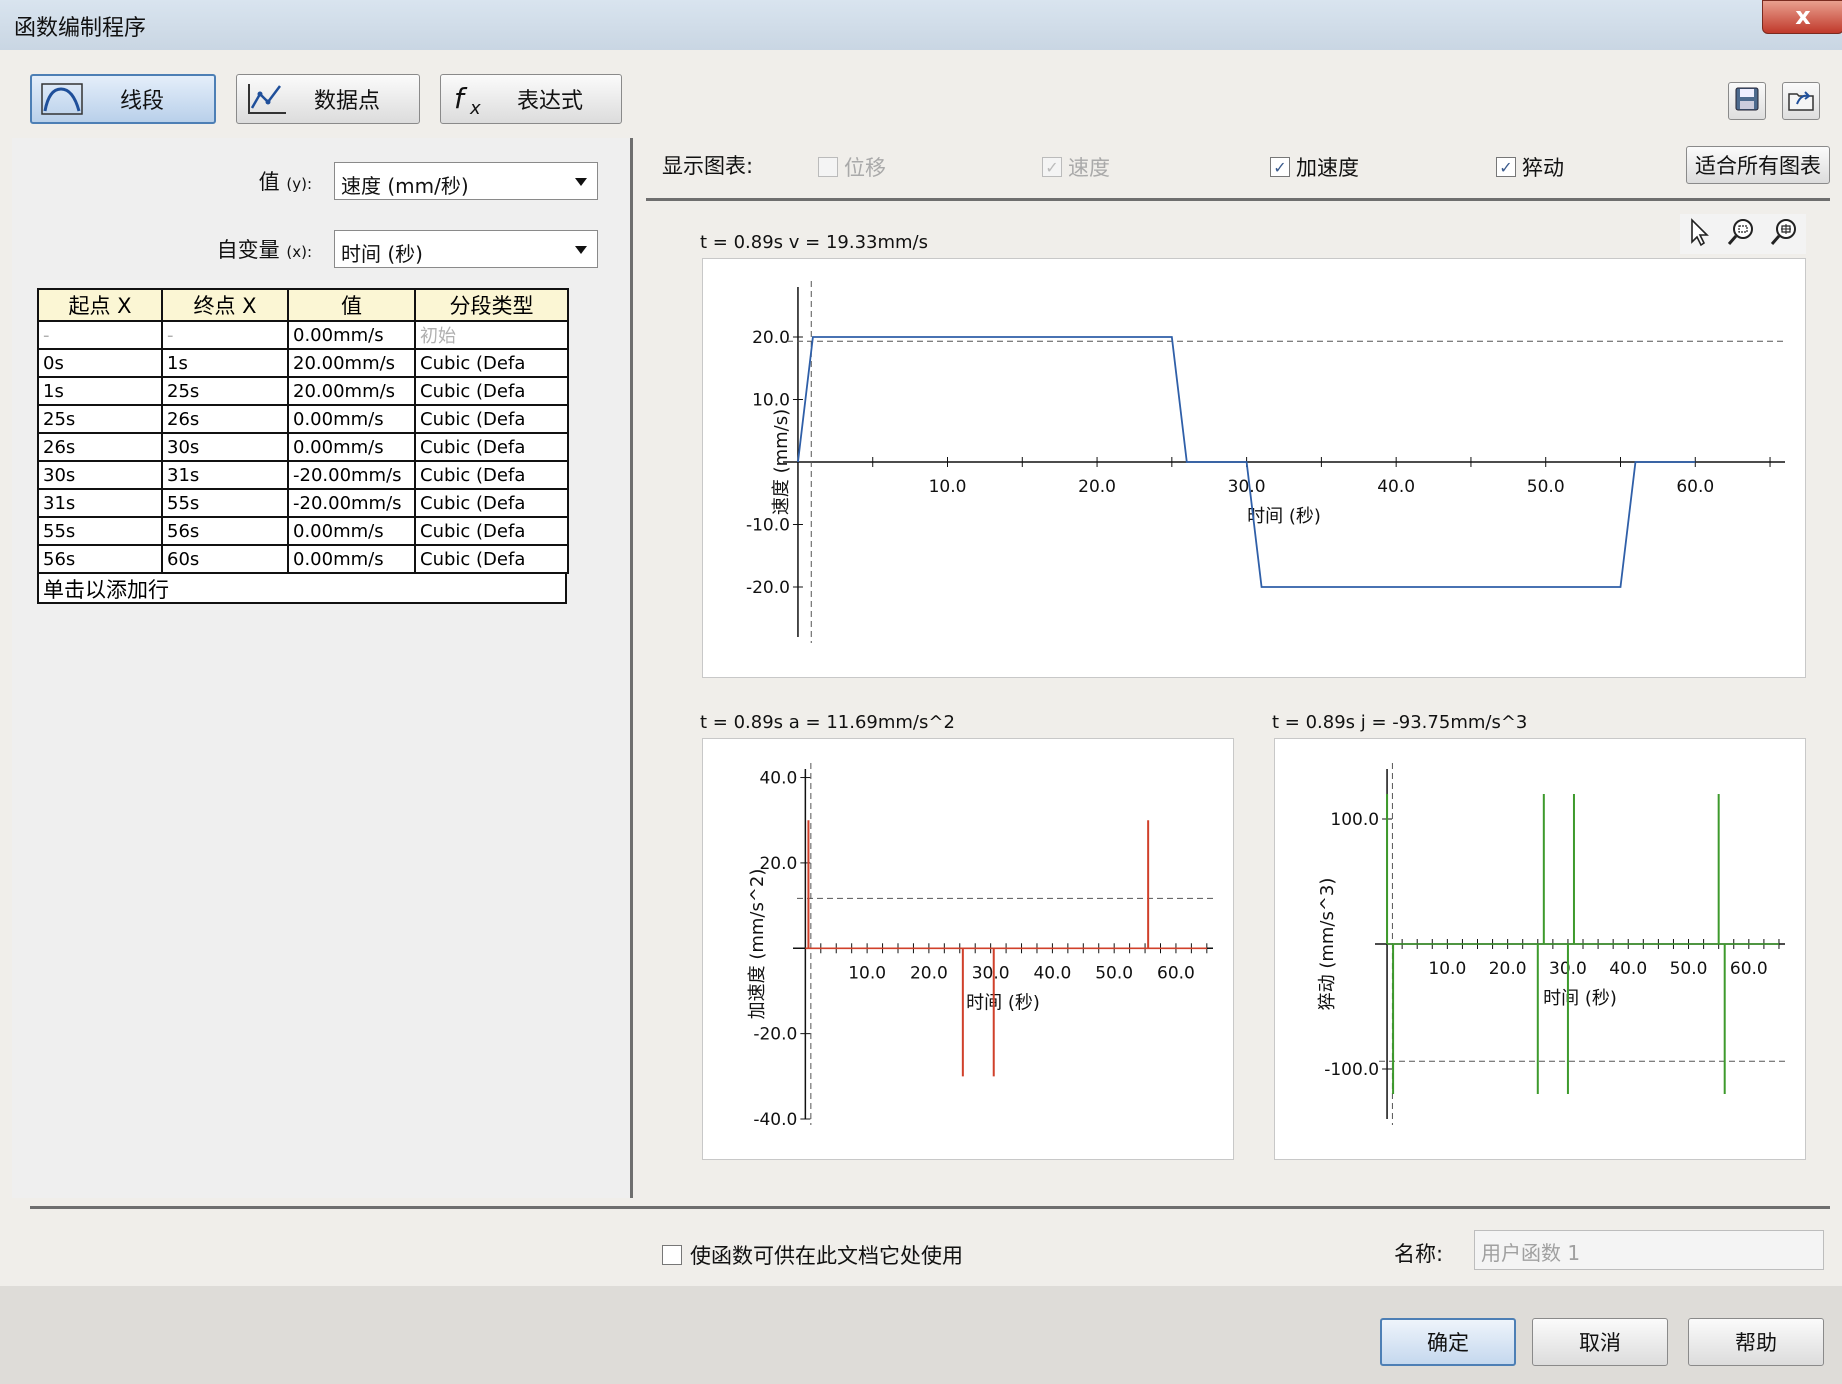 The height and width of the screenshot is (1384, 1842). I want to click on help-button: 帮助, so click(1756, 1342).